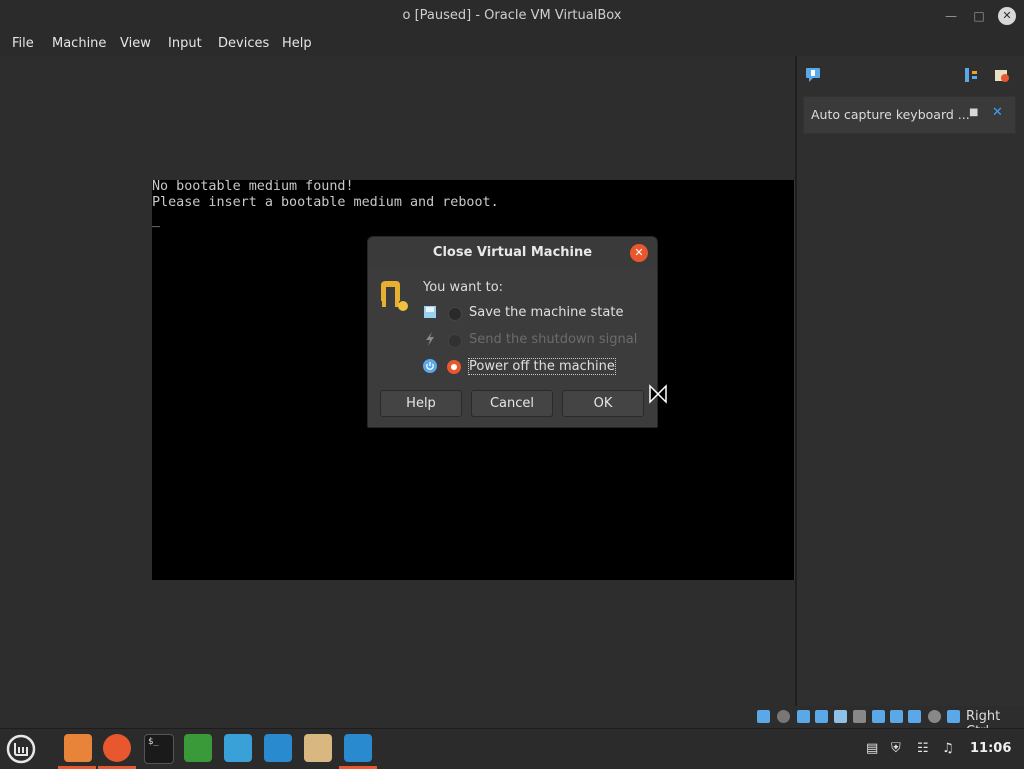 This screenshot has width=1024, height=769. What do you see at coordinates (859, 716) in the screenshot?
I see `shared-folder-icon` at bounding box center [859, 716].